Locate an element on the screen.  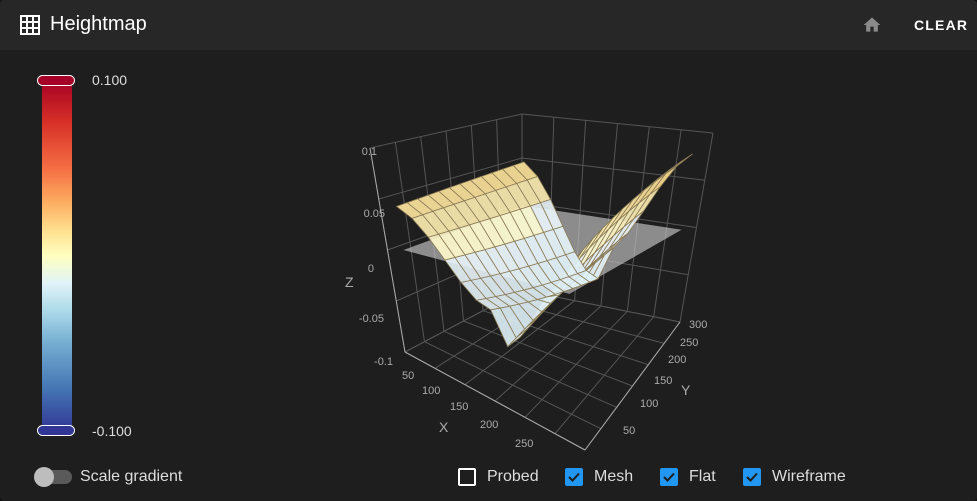
mesh-checkbox is located at coordinates (574, 477).